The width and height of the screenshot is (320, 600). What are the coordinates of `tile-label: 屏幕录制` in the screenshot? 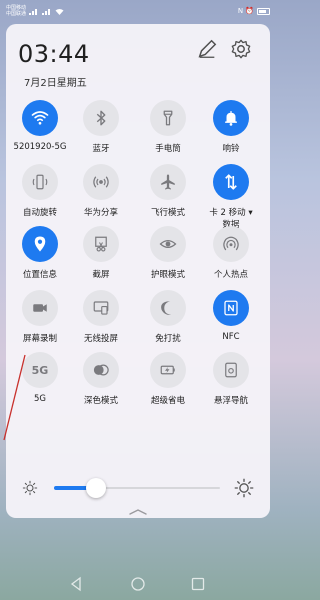 It's located at (40, 338).